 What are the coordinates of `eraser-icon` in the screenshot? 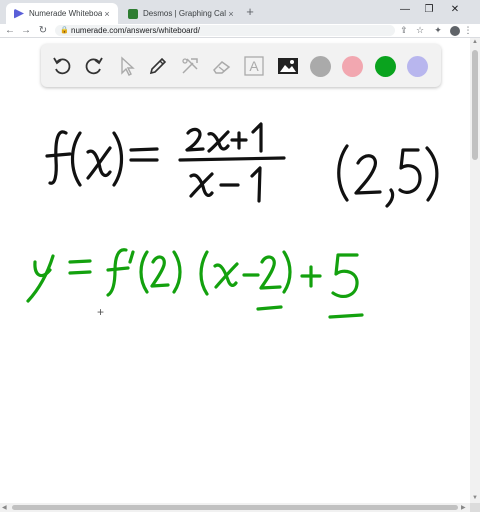 It's located at (222, 66).